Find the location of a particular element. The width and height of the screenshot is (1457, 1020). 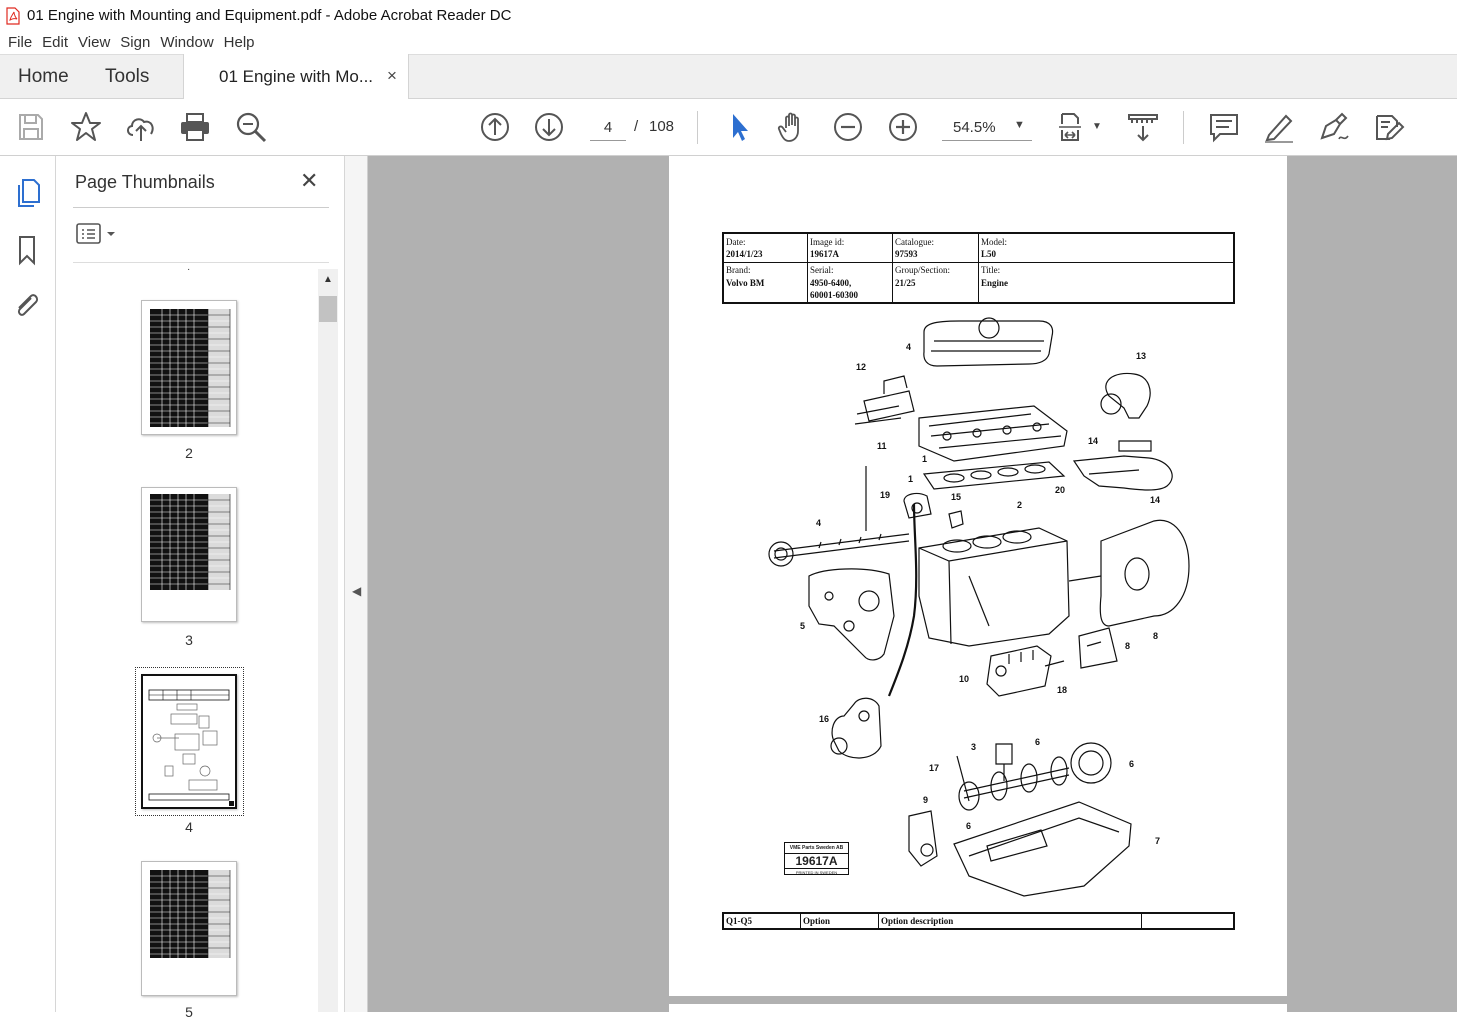

toolbar-divider is located at coordinates (1183, 127).